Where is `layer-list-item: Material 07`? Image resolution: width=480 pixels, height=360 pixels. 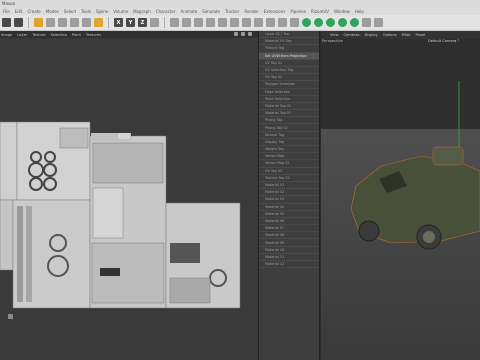
layer-list-item: Material 07 is located at coordinates (289, 229).